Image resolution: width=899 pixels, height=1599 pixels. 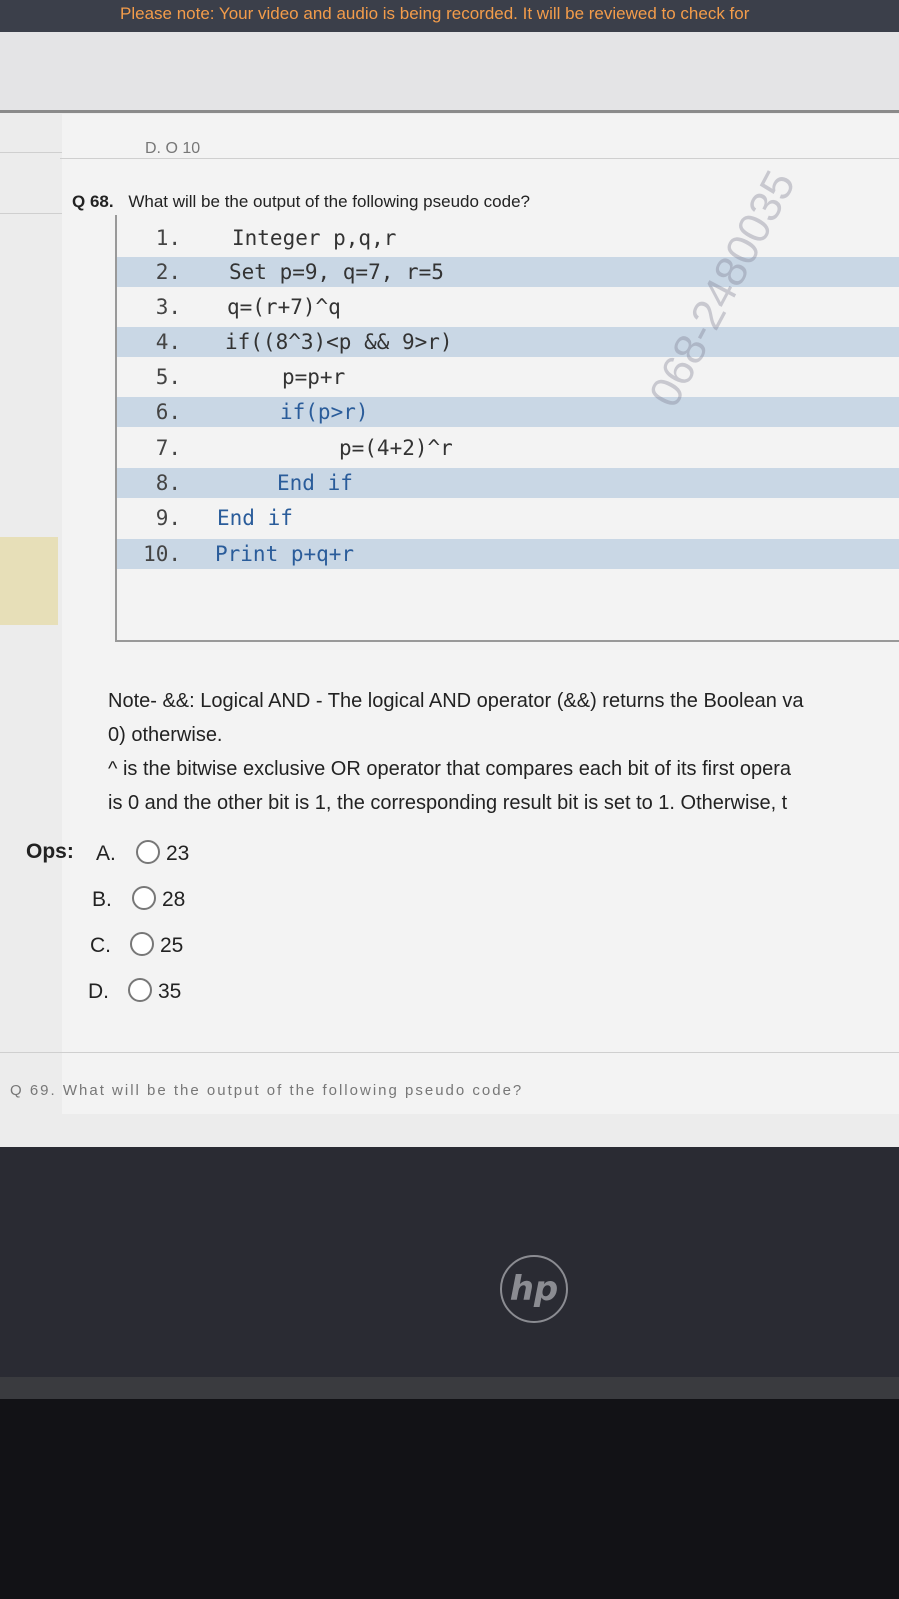 I want to click on option-letter: C., so click(x=100, y=945).